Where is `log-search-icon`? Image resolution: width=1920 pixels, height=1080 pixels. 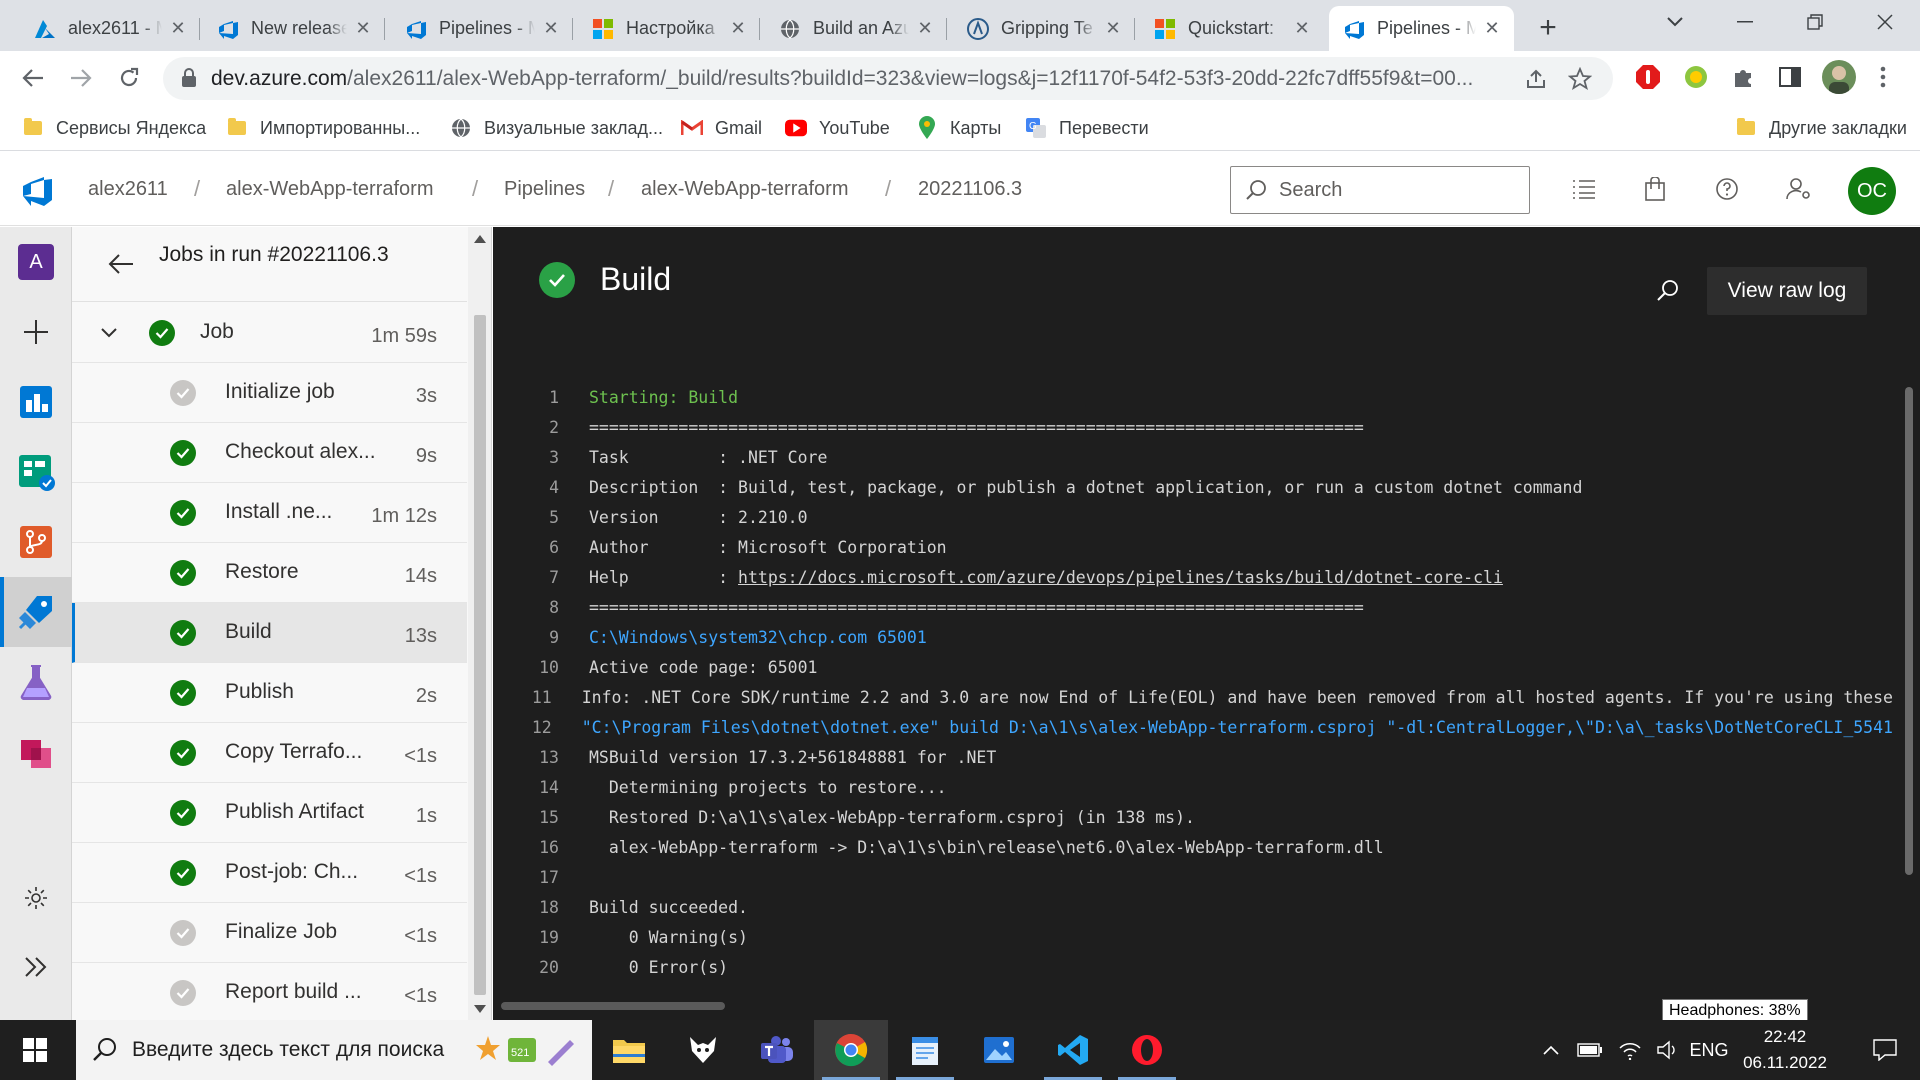 log-search-icon is located at coordinates (1668, 290).